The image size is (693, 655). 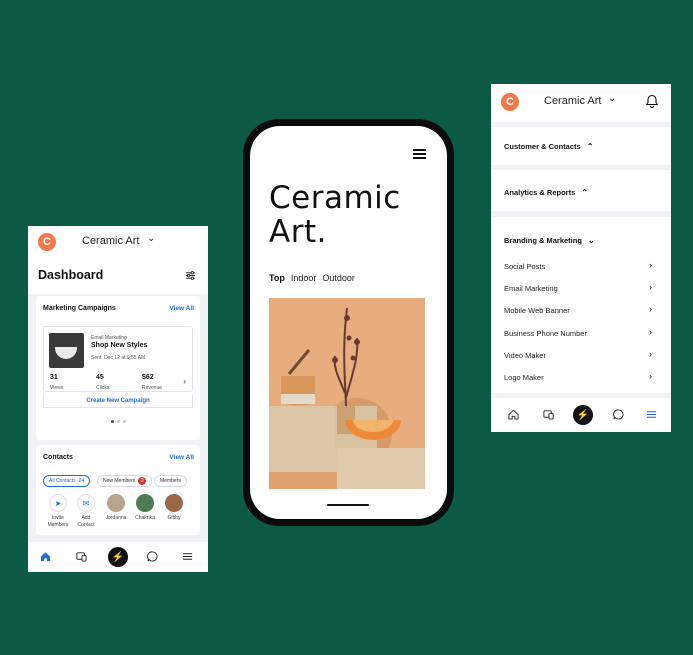 What do you see at coordinates (531, 288) in the screenshot?
I see `menu-item-email-marketing: Email Marketing` at bounding box center [531, 288].